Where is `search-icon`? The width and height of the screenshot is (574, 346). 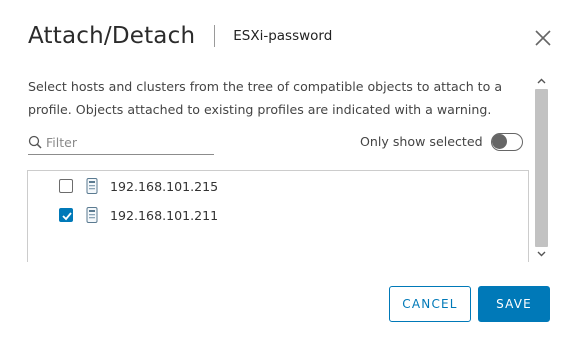 search-icon is located at coordinates (35, 142).